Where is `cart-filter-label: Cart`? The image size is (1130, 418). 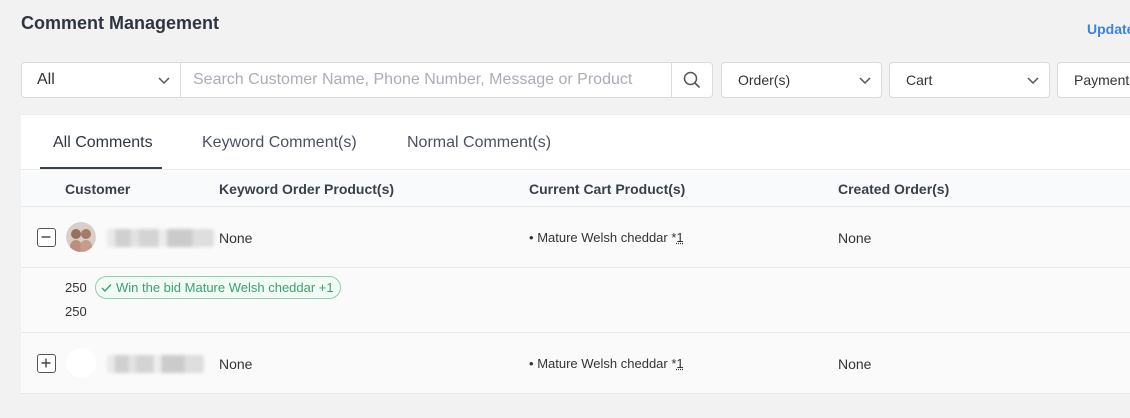 cart-filter-label: Cart is located at coordinates (919, 80).